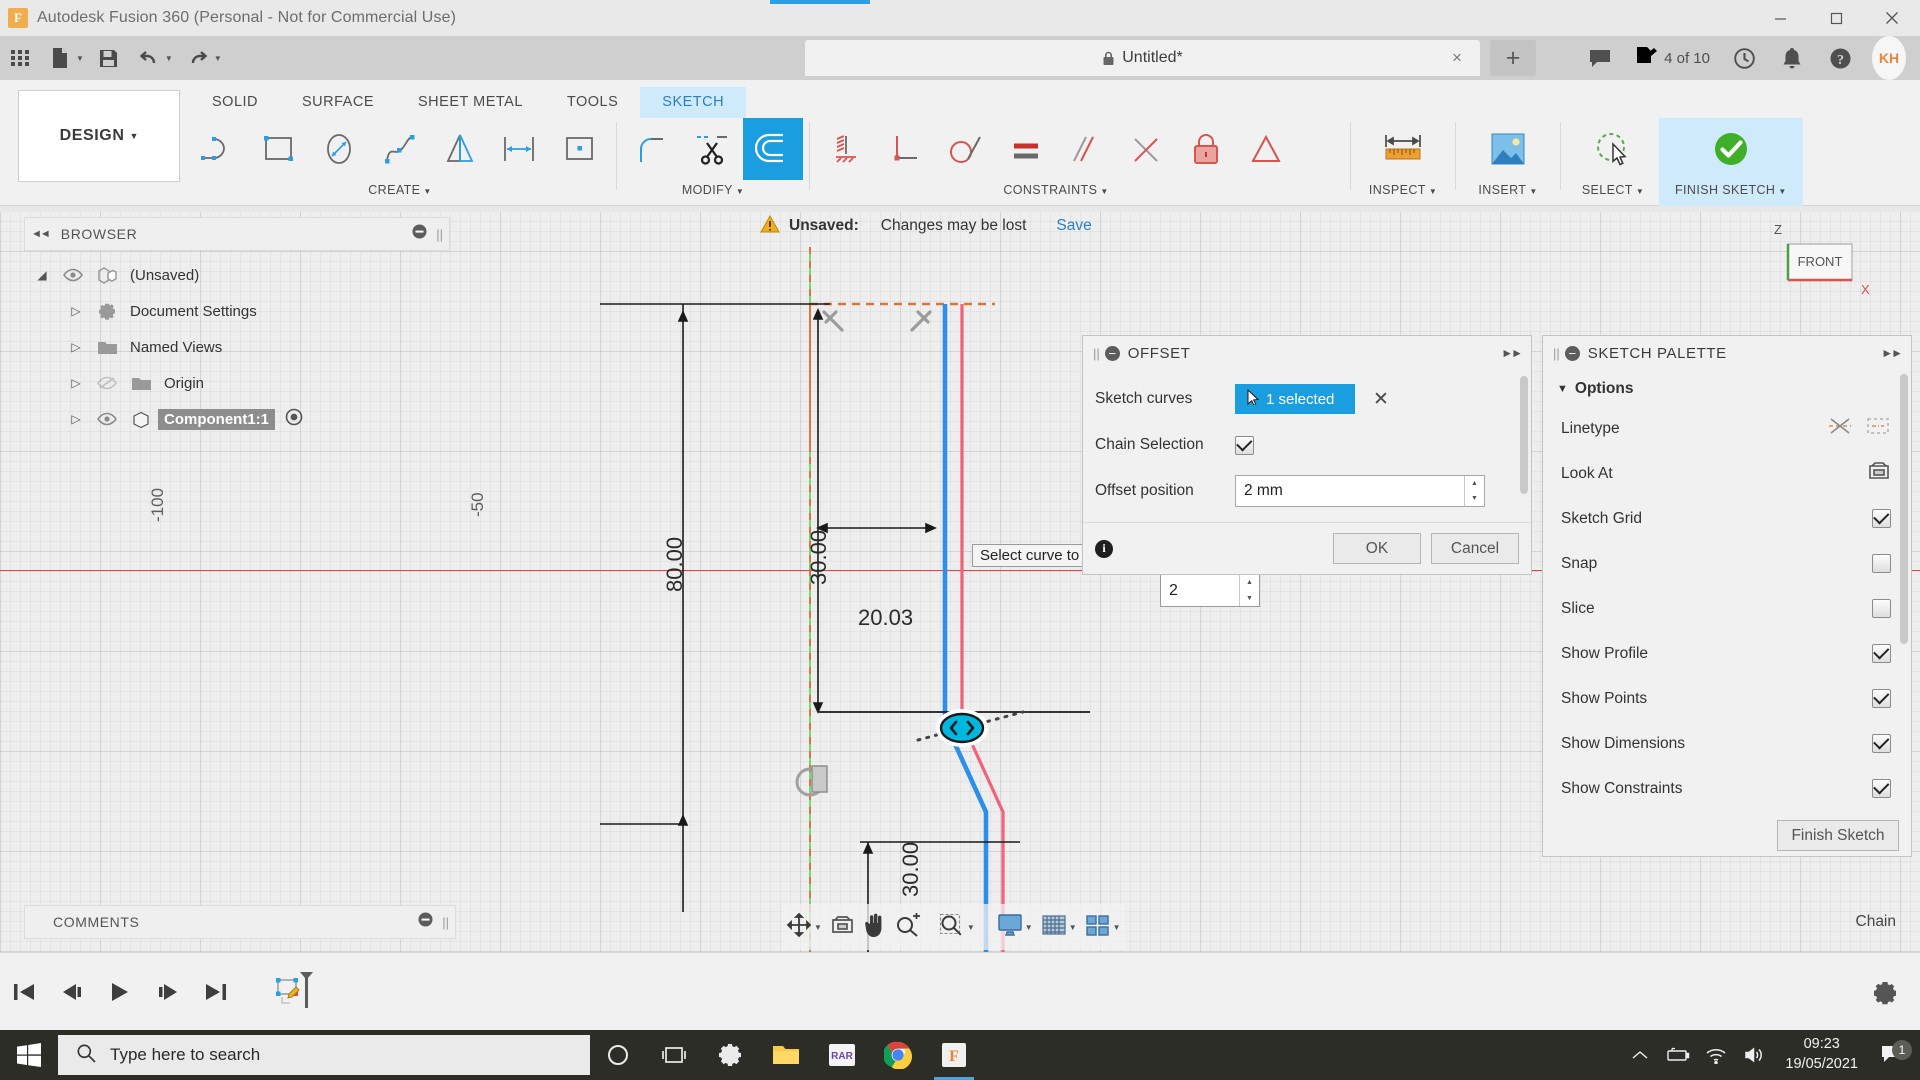  I want to click on sketch-feature-icon, so click(294, 992).